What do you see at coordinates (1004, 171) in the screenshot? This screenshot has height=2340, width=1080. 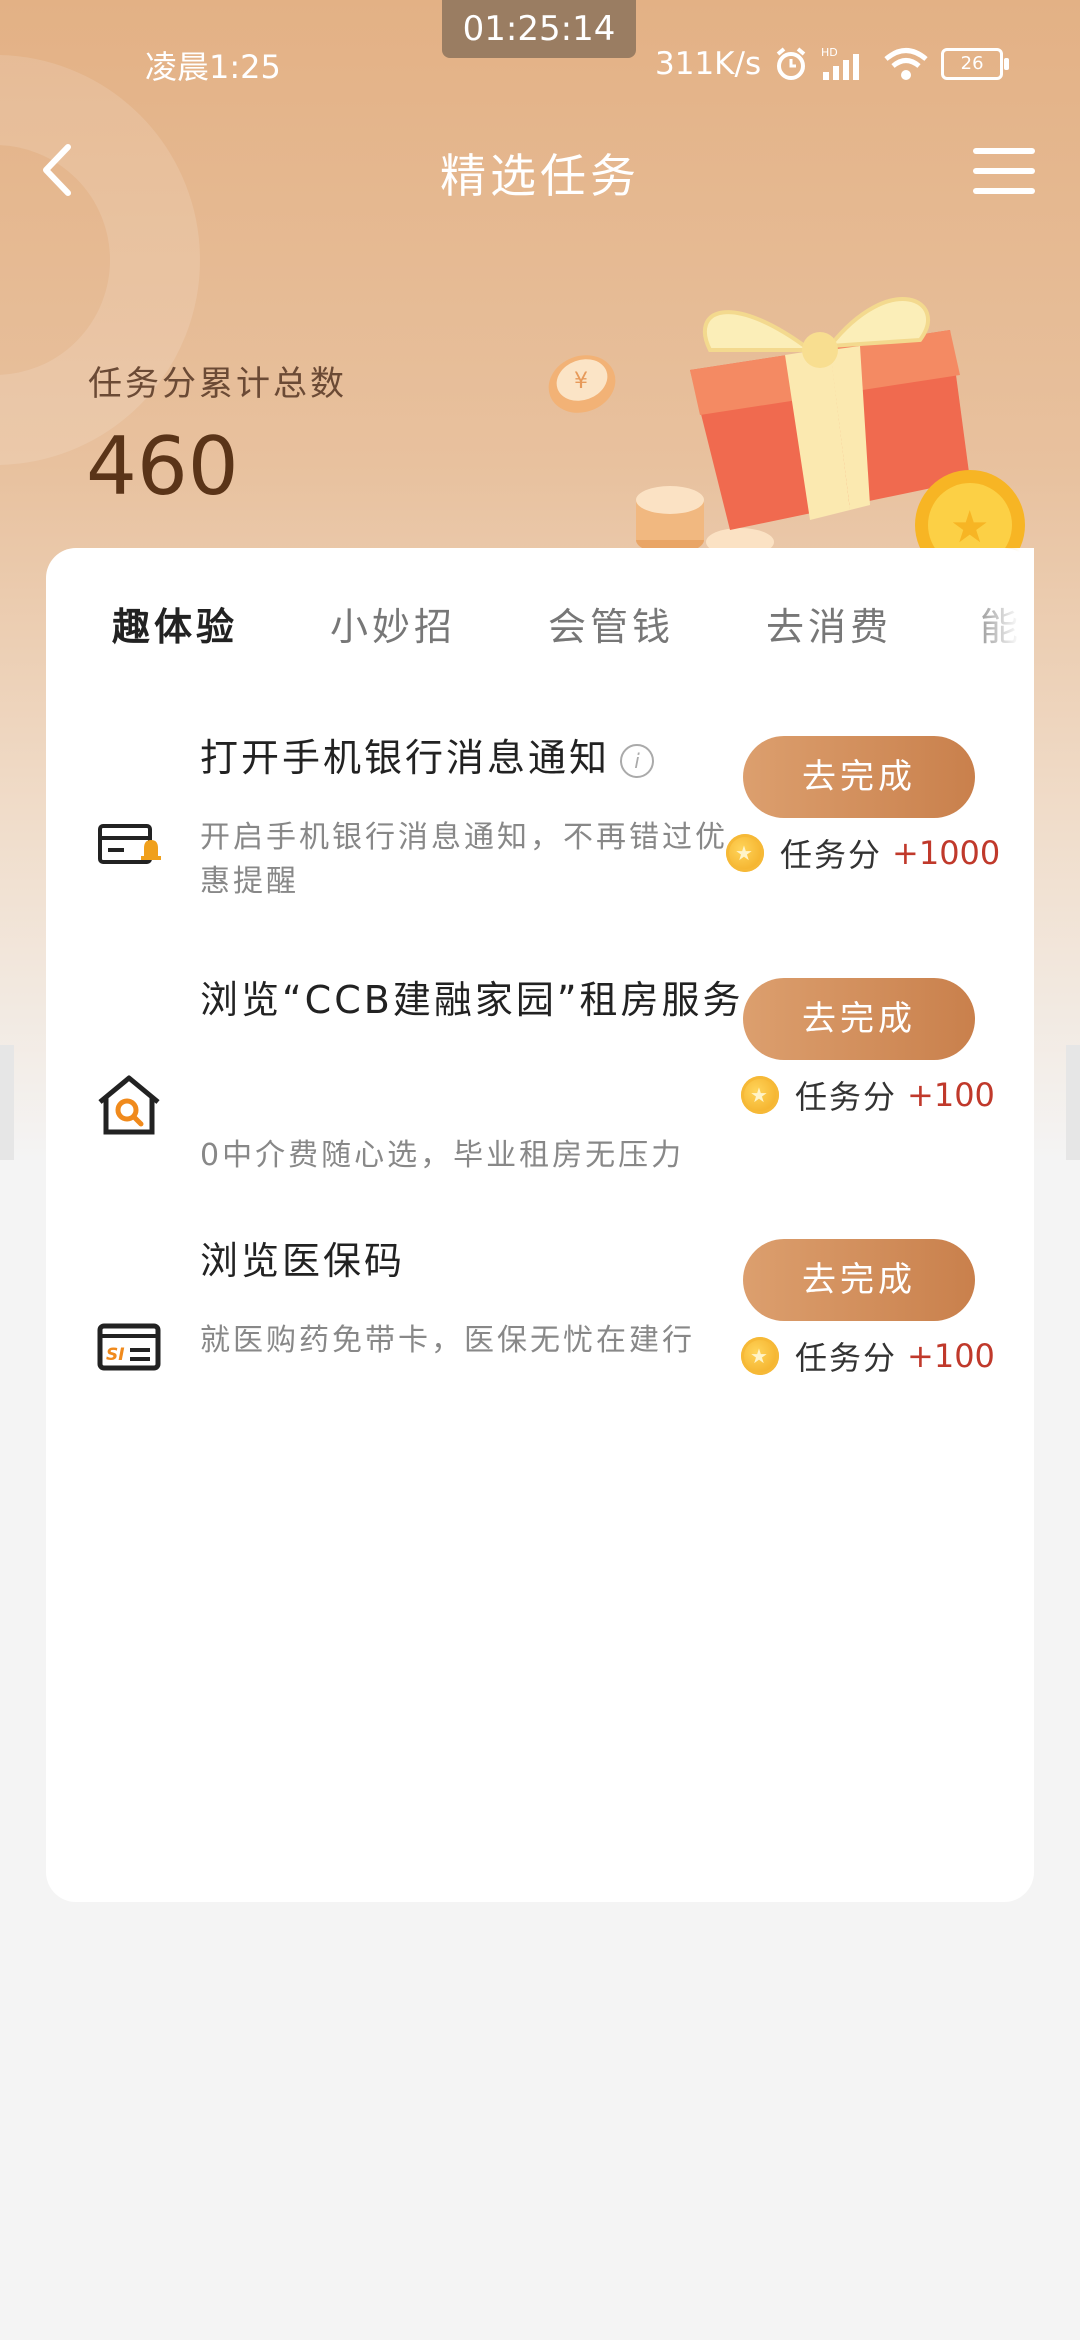 I see `menu-button` at bounding box center [1004, 171].